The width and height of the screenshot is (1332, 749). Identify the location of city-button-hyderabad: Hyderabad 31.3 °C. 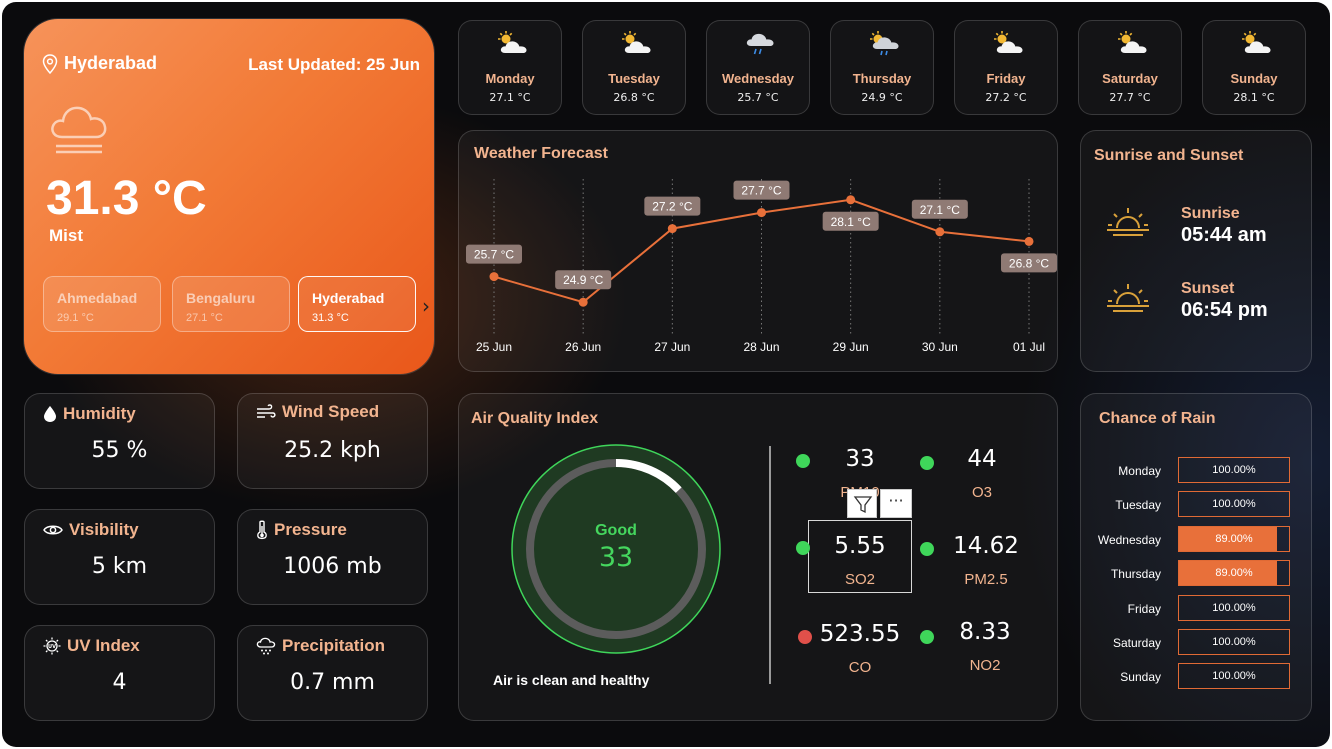
(357, 304).